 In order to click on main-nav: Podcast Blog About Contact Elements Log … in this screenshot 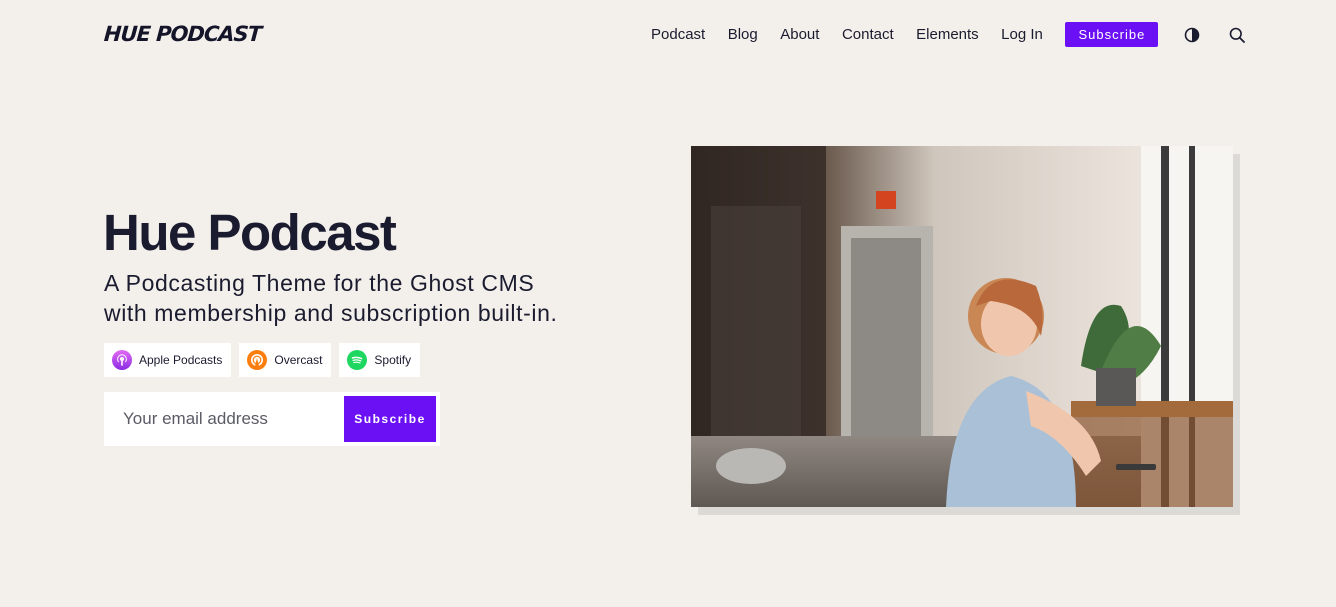, I will do `click(948, 34)`.